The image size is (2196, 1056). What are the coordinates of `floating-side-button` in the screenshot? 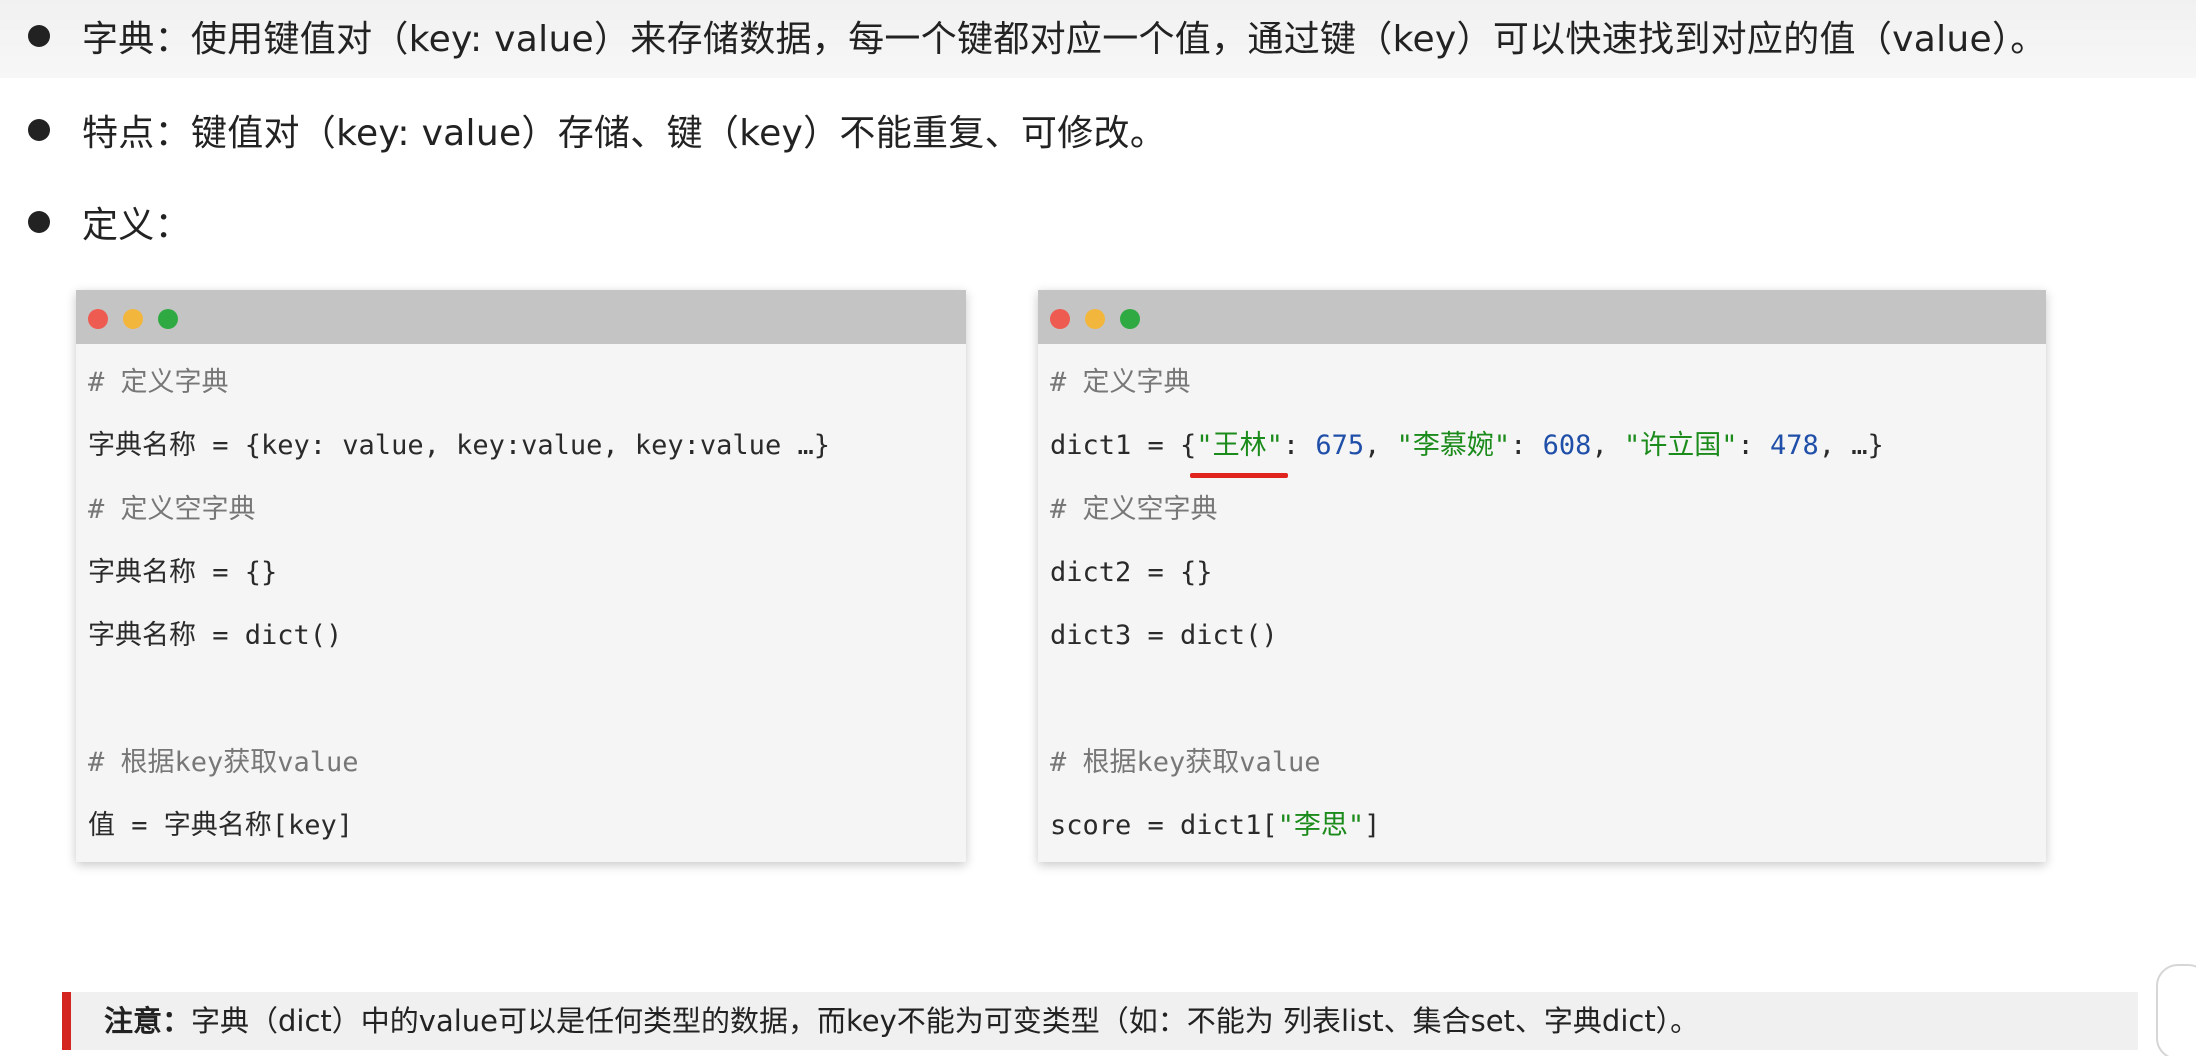 It's located at (2176, 1010).